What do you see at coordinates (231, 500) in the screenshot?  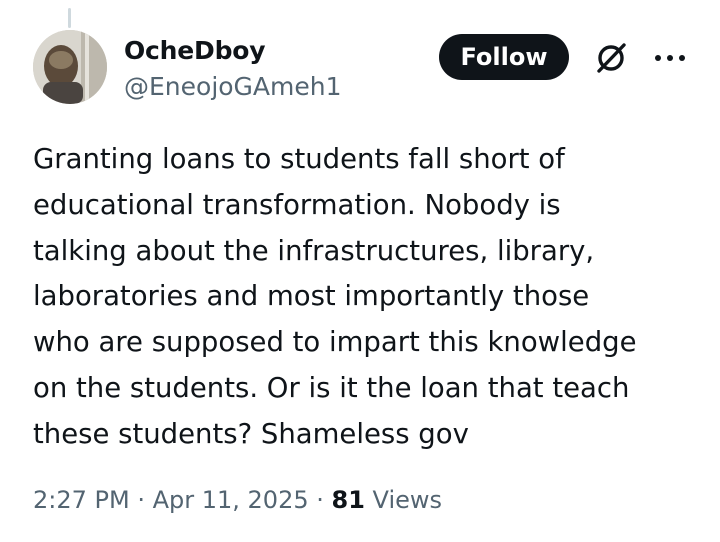 I see `tweet-date: Apr 11, 2025` at bounding box center [231, 500].